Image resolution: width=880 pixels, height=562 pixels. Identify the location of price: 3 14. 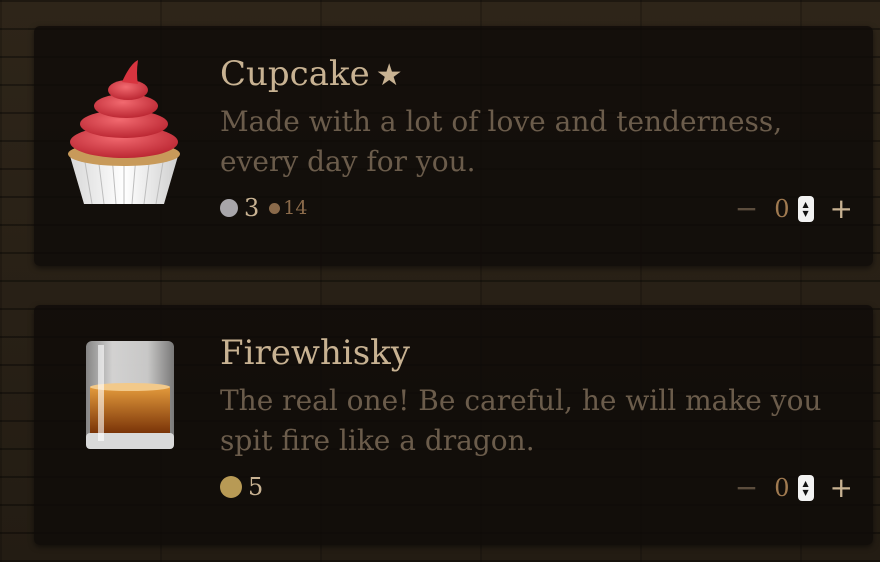
(263, 208).